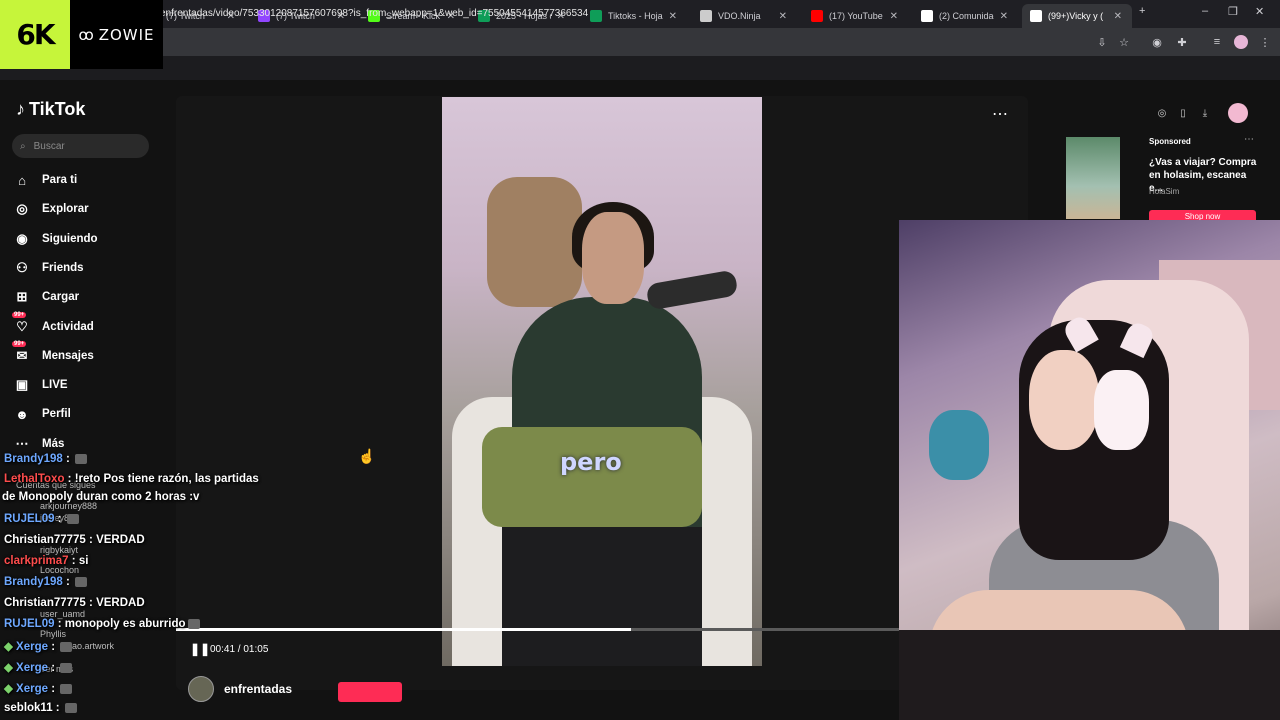 This screenshot has width=1280, height=720. Describe the element at coordinates (744, 16) in the screenshot. I see `browser-tab: VDO.Ninja ✕` at that location.